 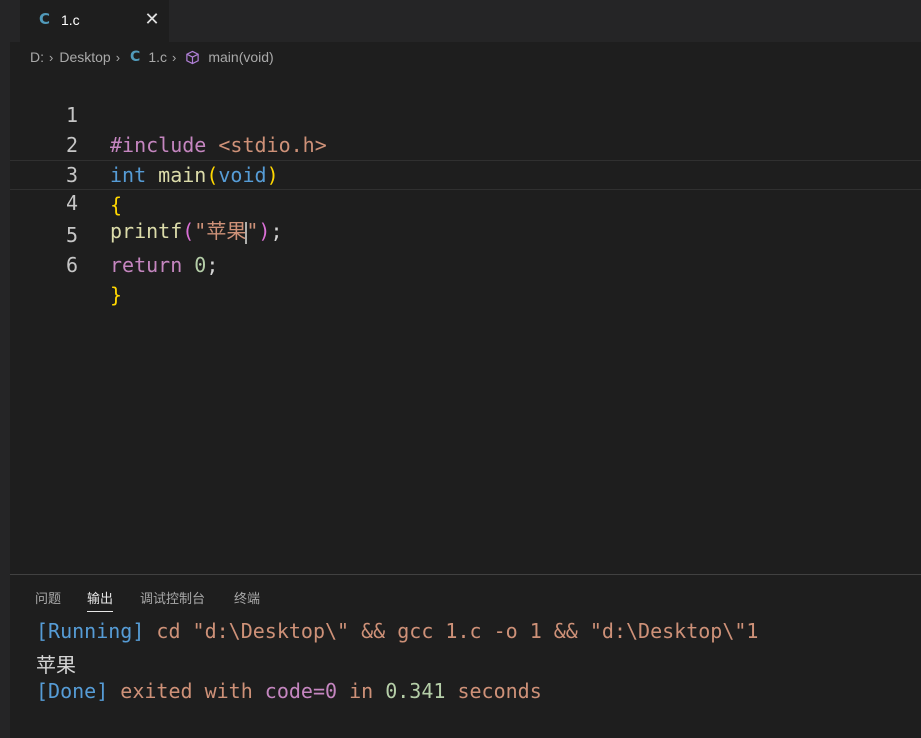 I want to click on method-cube-icon, so click(x=193, y=57).